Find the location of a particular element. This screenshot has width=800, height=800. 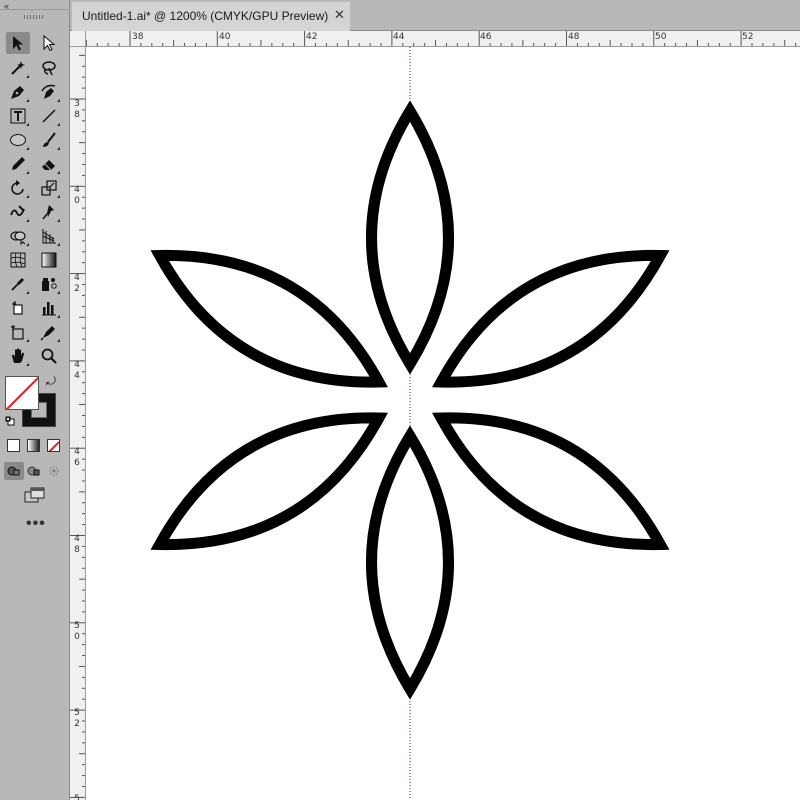

color-mode-button is located at coordinates (13, 445).